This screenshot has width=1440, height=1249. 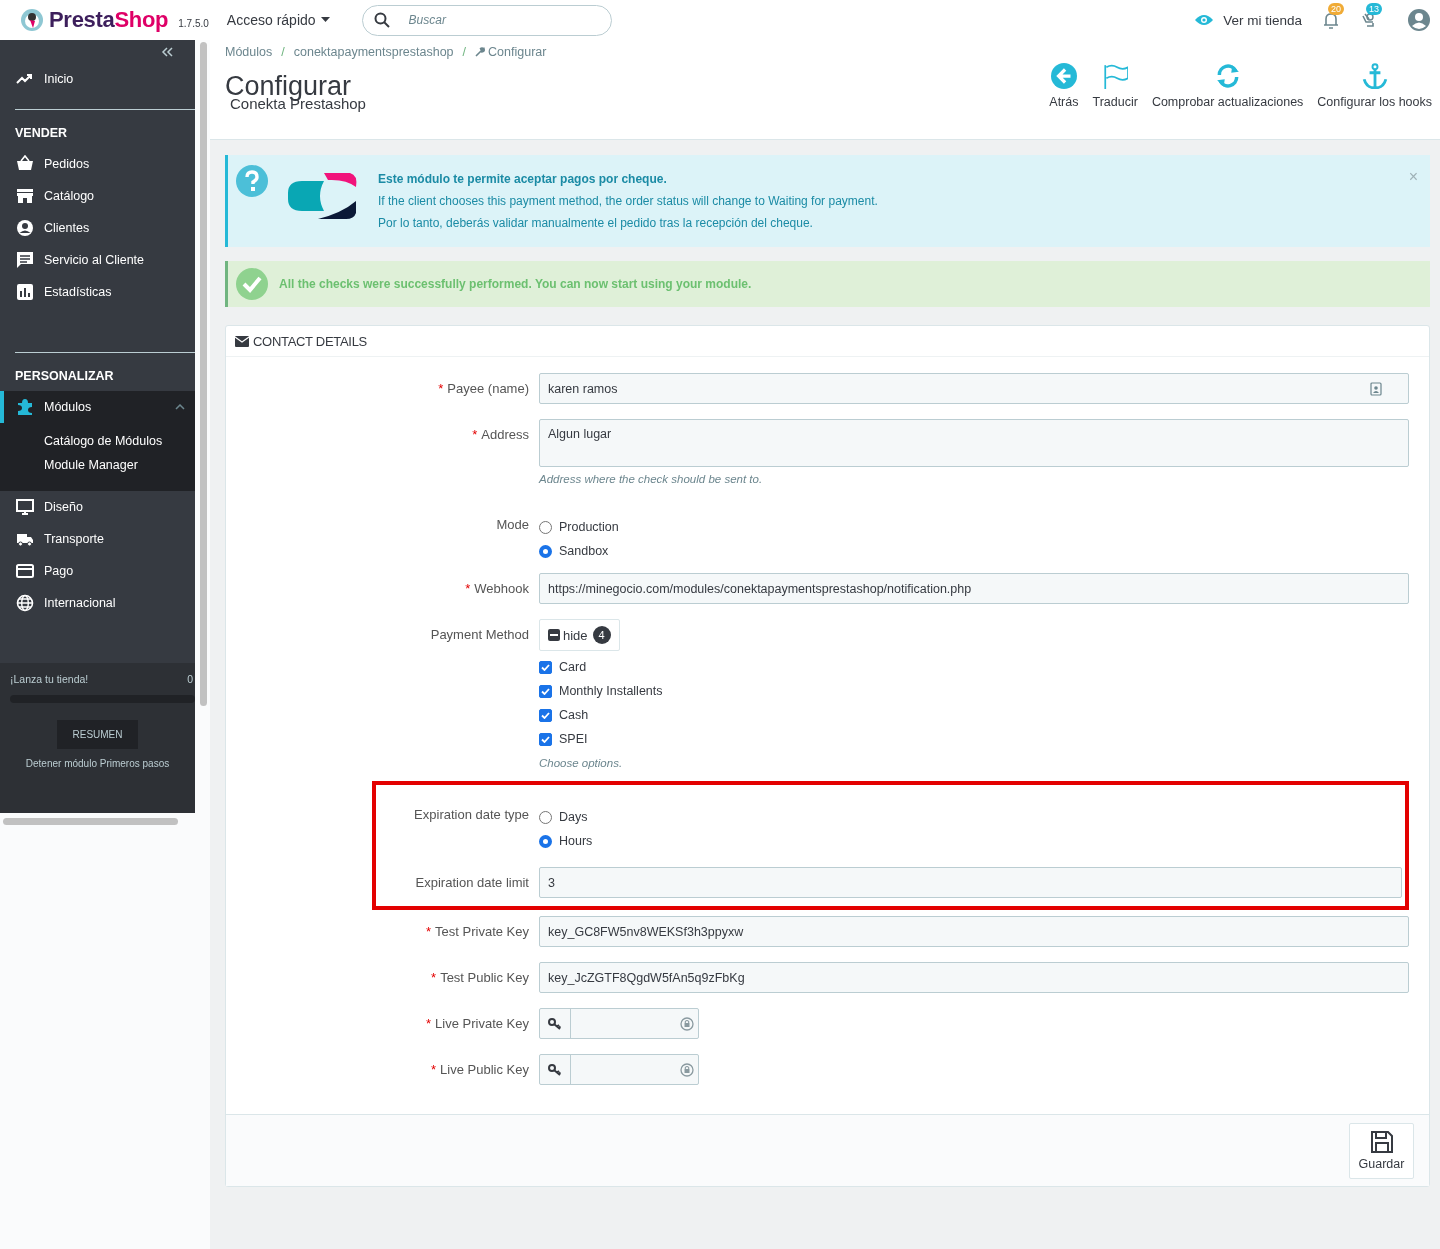 What do you see at coordinates (974, 388) in the screenshot?
I see `text-input: karen ramos` at bounding box center [974, 388].